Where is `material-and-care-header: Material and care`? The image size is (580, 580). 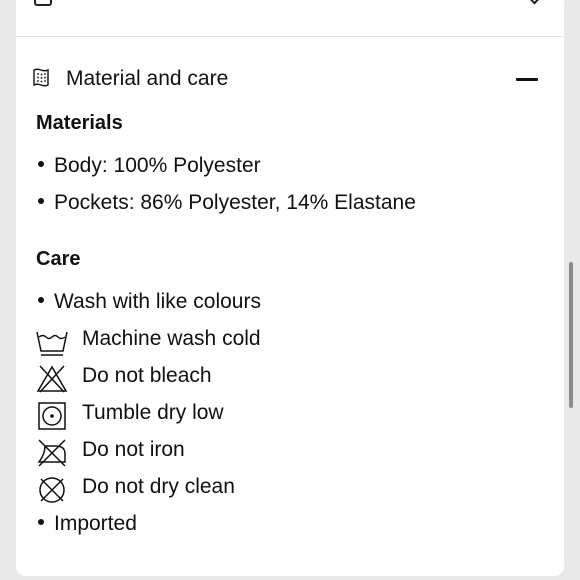
material-and-care-header: Material and care is located at coordinates (290, 79).